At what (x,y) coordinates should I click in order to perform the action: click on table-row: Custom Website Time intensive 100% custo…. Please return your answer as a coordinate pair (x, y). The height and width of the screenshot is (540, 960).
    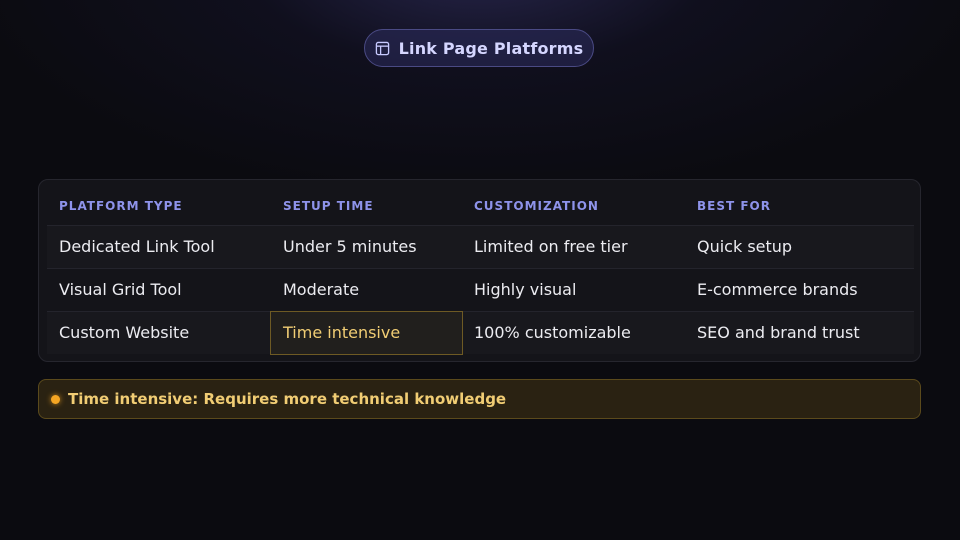
    Looking at the image, I should click on (480, 333).